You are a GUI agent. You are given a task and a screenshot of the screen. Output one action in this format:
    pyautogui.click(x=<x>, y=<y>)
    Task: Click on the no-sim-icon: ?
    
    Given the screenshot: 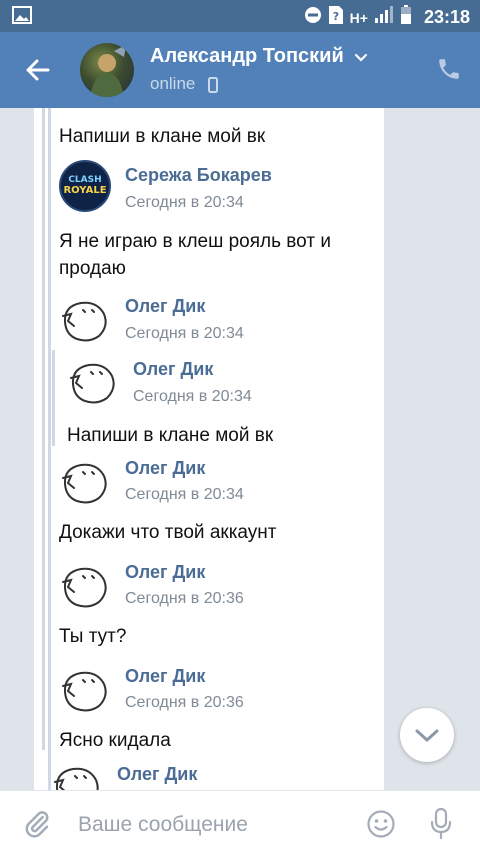 What is the action you would take?
    pyautogui.click(x=336, y=17)
    